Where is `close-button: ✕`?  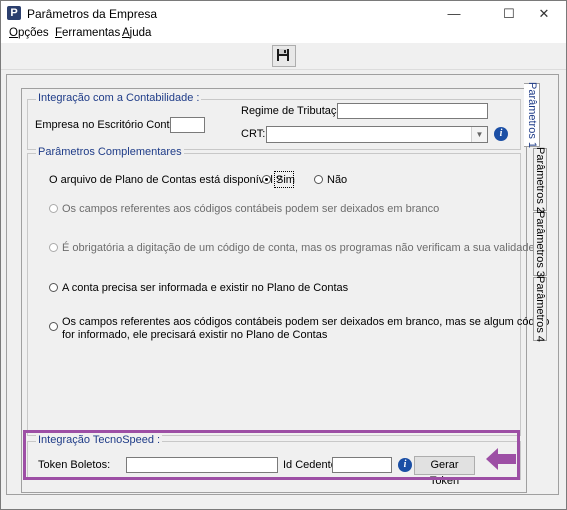 close-button: ✕ is located at coordinates (544, 14).